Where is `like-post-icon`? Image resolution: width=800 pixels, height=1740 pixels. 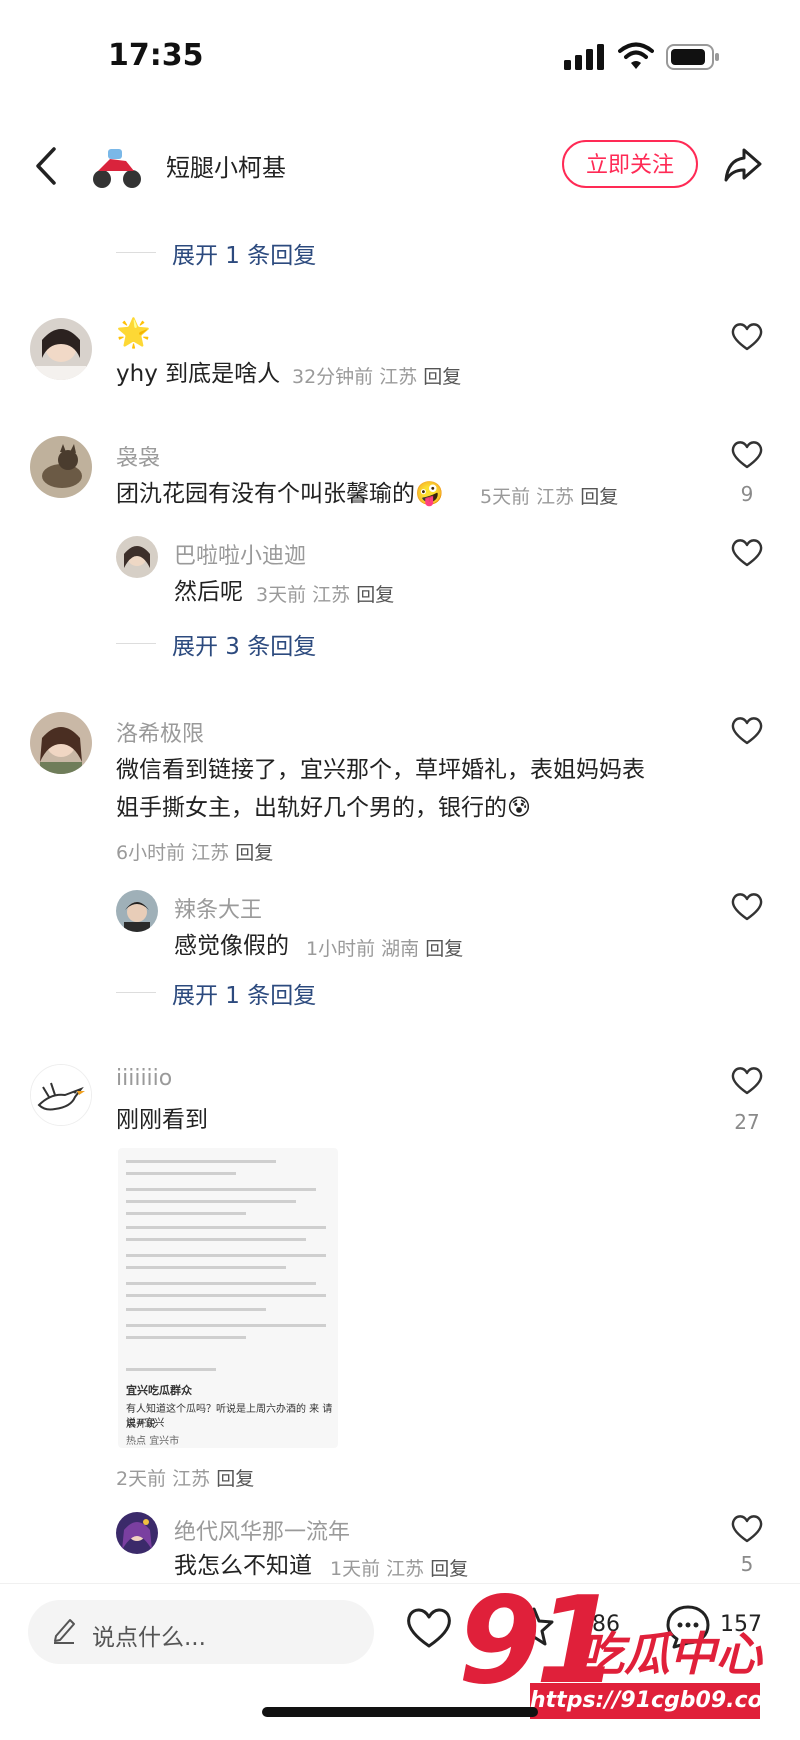 like-post-icon is located at coordinates (429, 1627).